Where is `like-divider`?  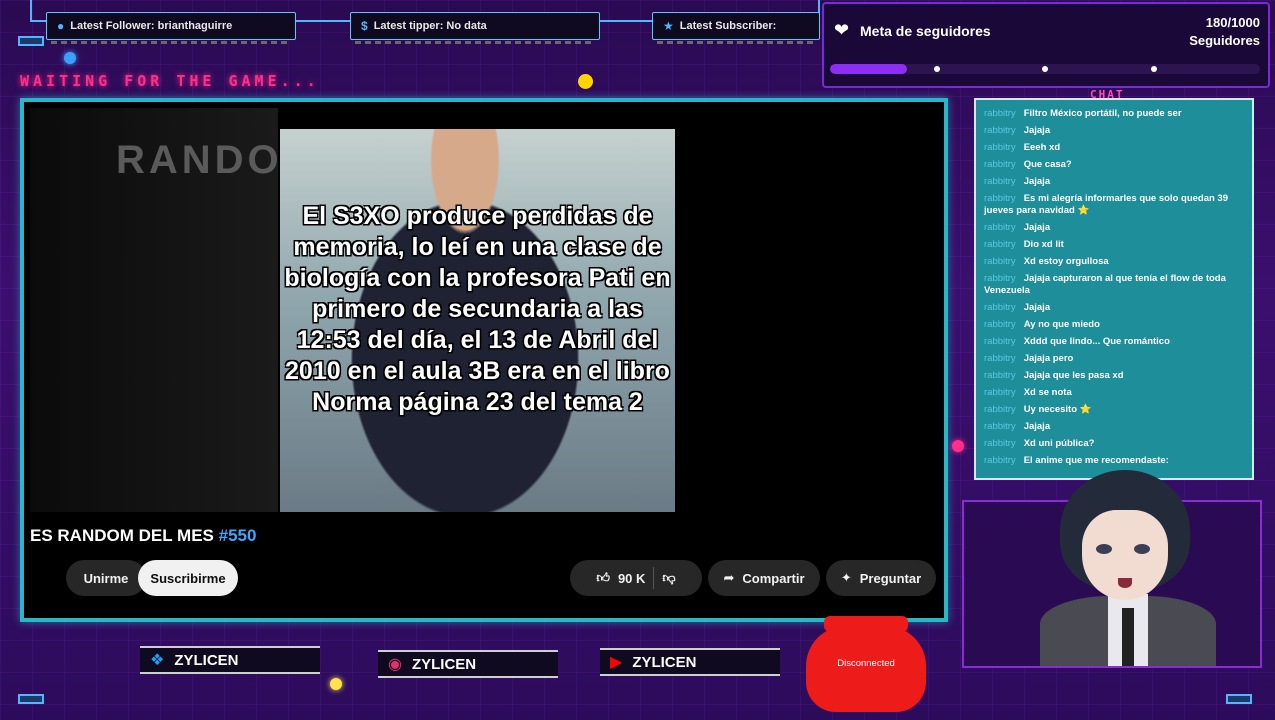 like-divider is located at coordinates (654, 578).